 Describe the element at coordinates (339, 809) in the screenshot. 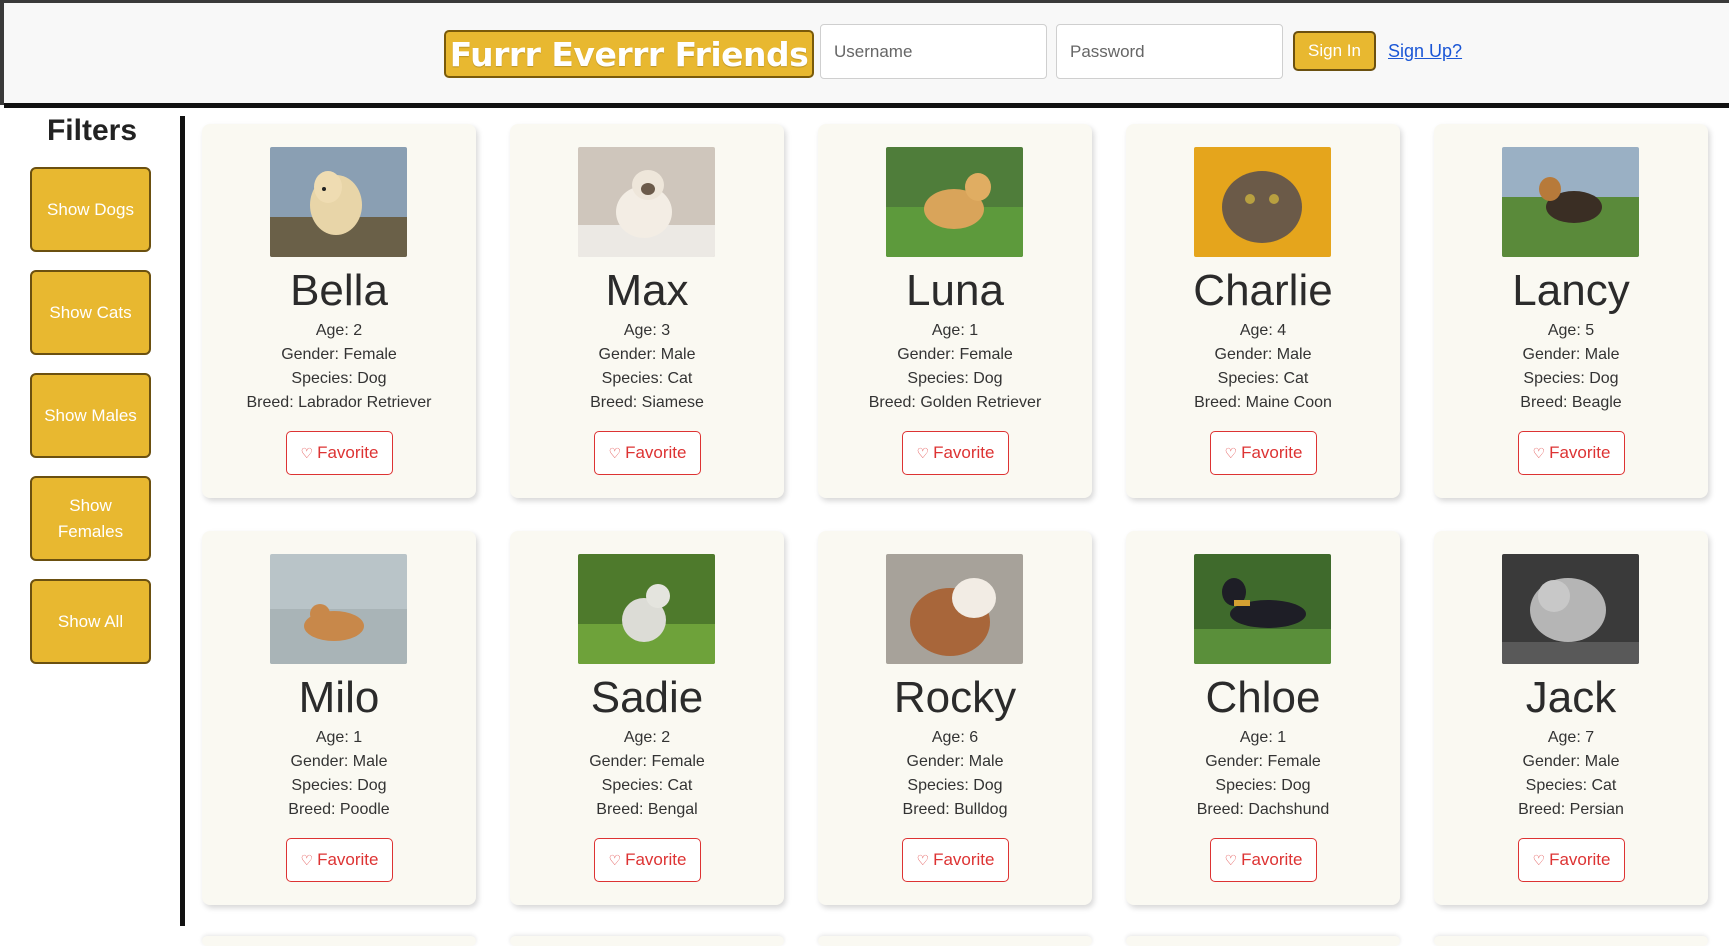

I see `pet-breed: Breed: Poodle` at that location.